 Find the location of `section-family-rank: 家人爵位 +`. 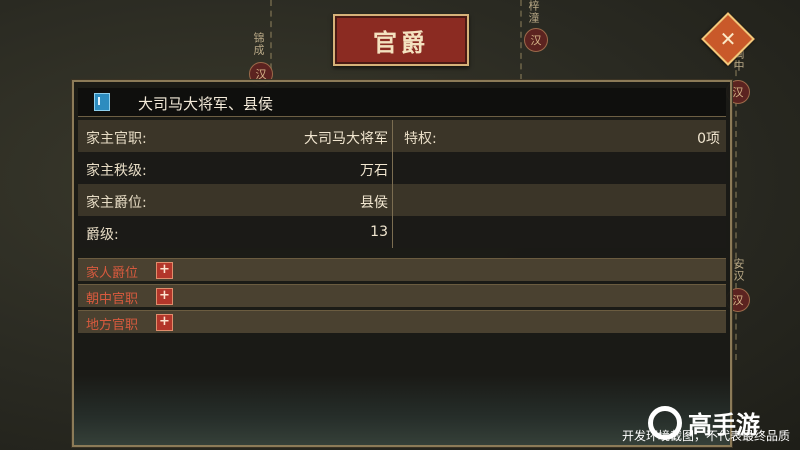

section-family-rank: 家人爵位 + is located at coordinates (402, 269).